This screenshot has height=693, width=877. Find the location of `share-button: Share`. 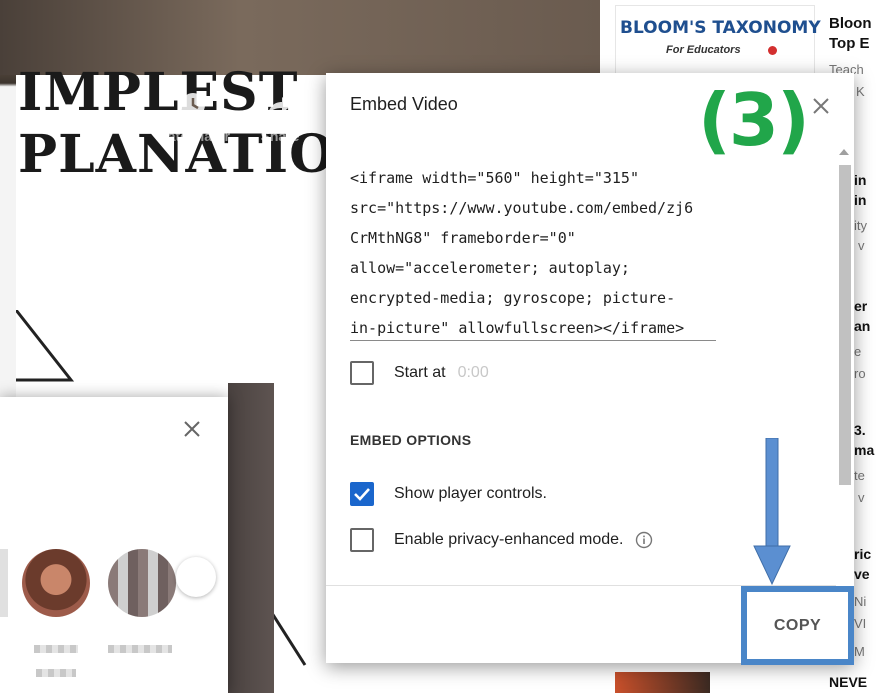

share-button: Share is located at coordinates (280, 117).